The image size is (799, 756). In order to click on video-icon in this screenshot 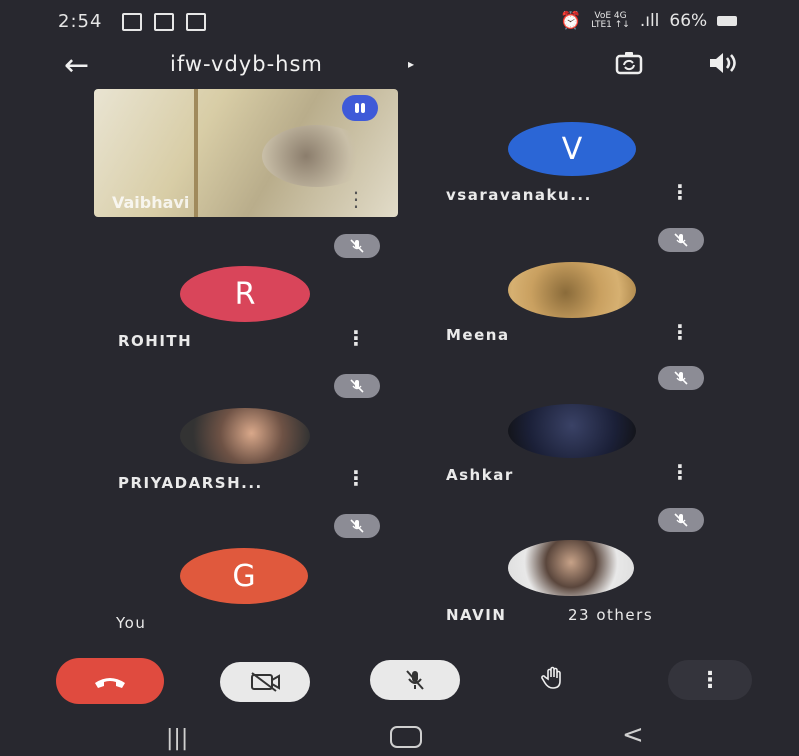, I will do `click(164, 22)`.